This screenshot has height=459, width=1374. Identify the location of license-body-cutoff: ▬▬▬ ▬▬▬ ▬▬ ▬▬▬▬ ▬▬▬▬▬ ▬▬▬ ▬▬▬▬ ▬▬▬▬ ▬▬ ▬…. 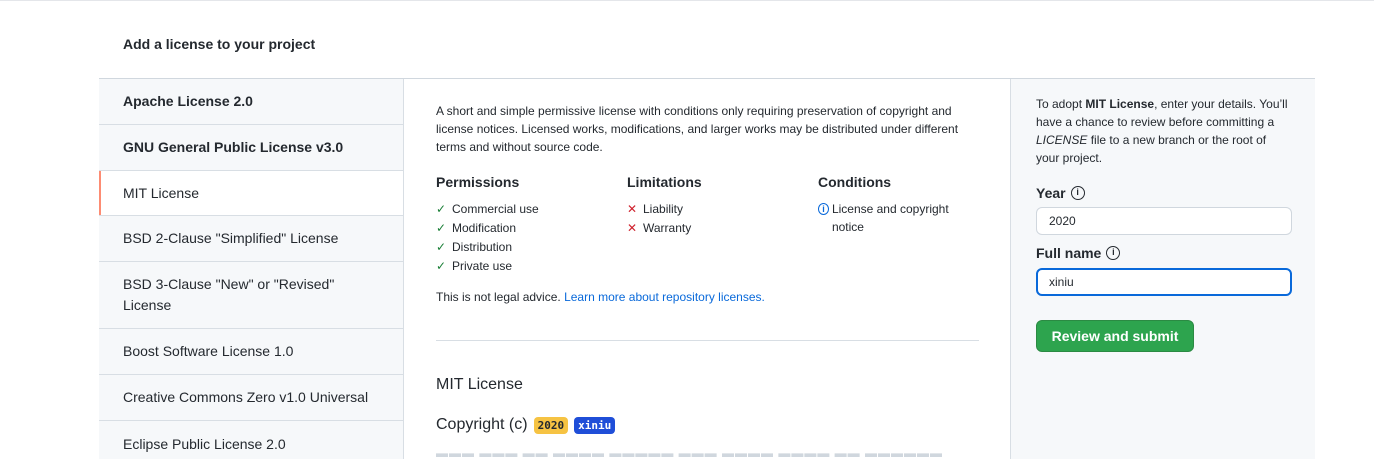
(690, 455).